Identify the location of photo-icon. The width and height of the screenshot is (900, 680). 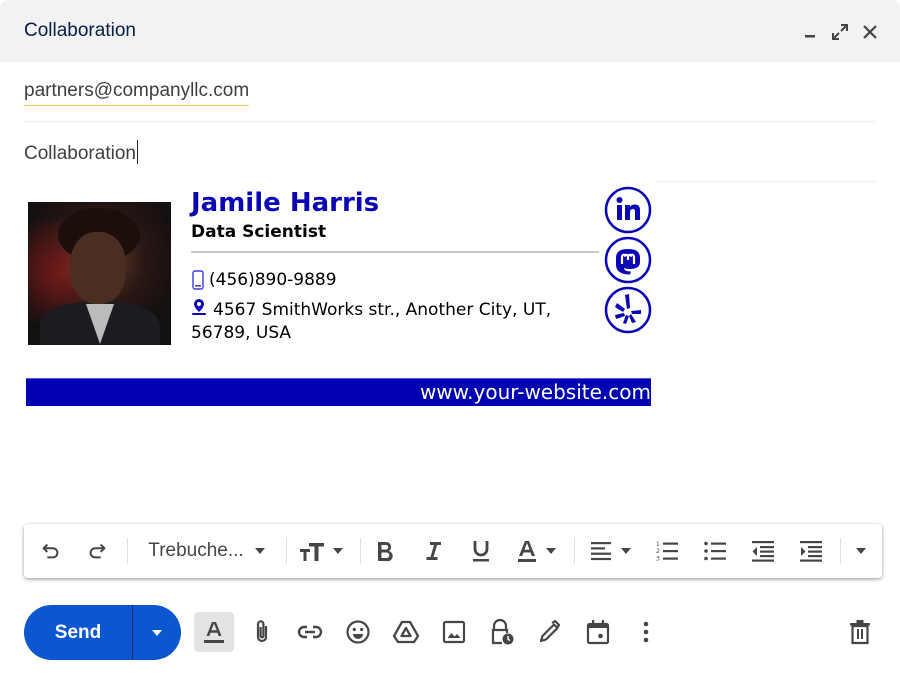
(454, 632).